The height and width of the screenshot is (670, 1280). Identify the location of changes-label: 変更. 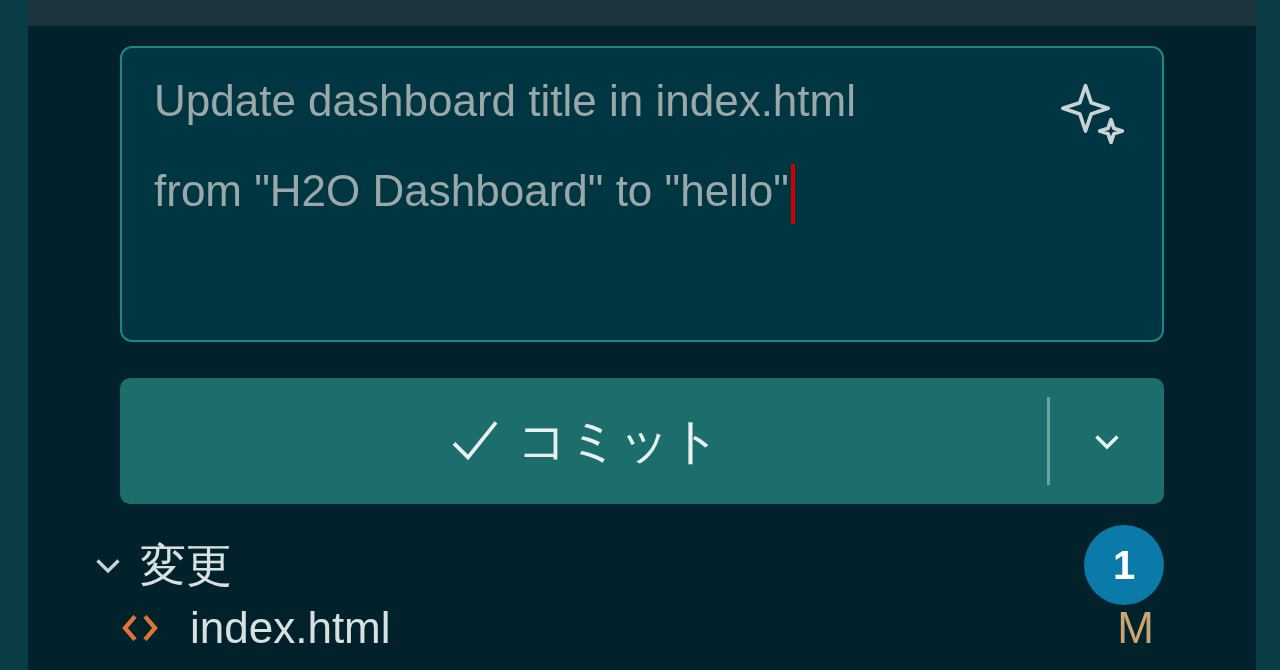
(186, 565).